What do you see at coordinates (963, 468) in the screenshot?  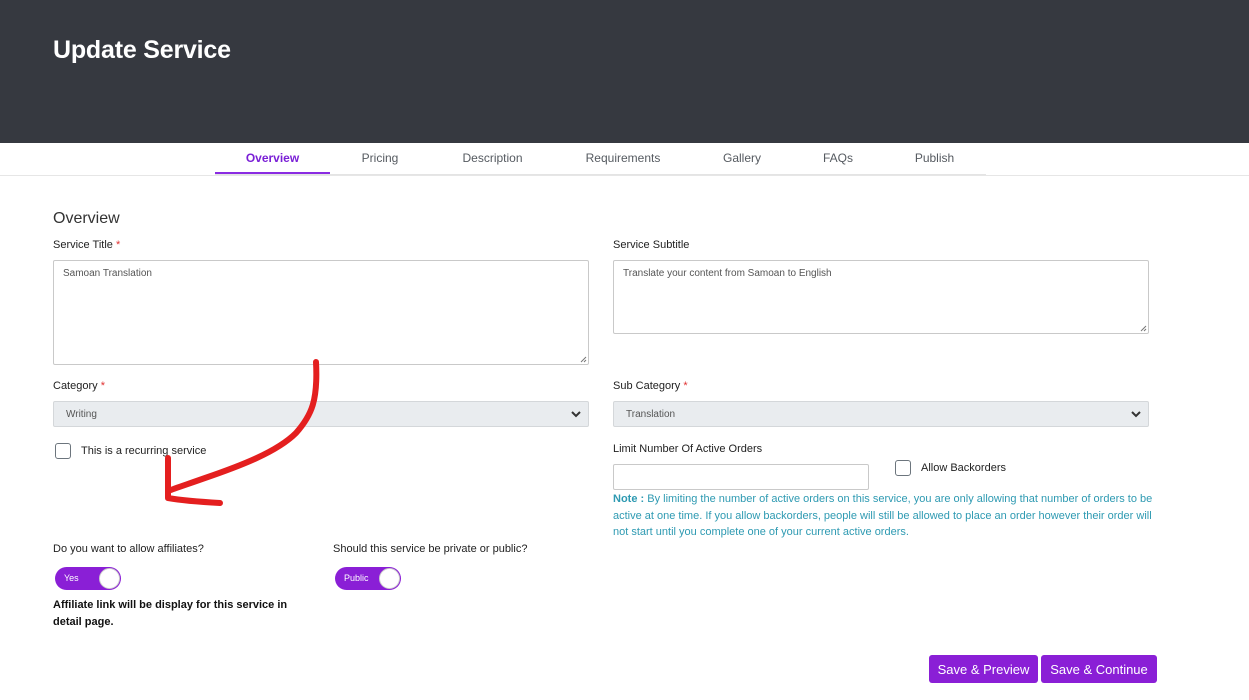 I see `allow-backorders-label: Allow Backorders` at bounding box center [963, 468].